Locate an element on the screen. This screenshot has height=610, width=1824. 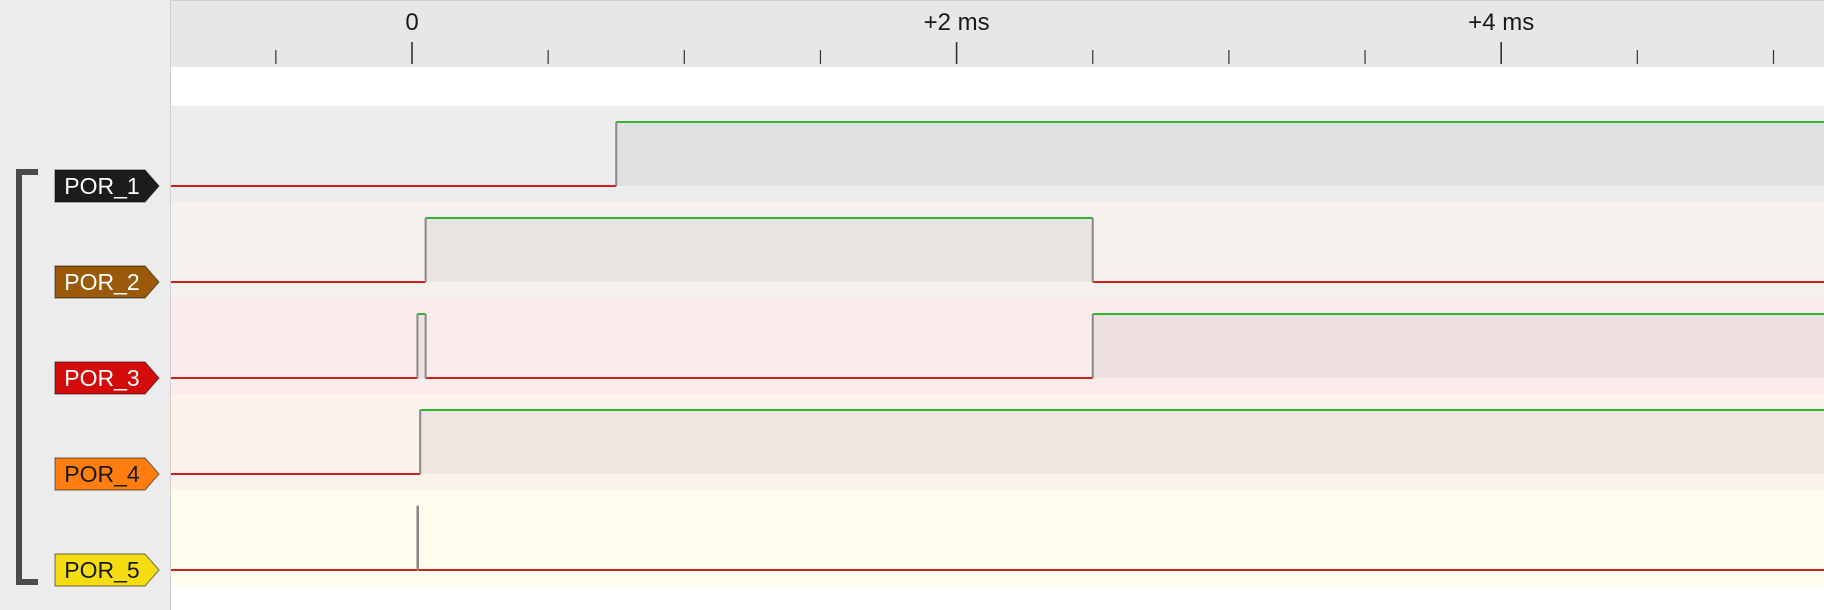
channel-tag-por_4: POR_4 is located at coordinates (107, 474).